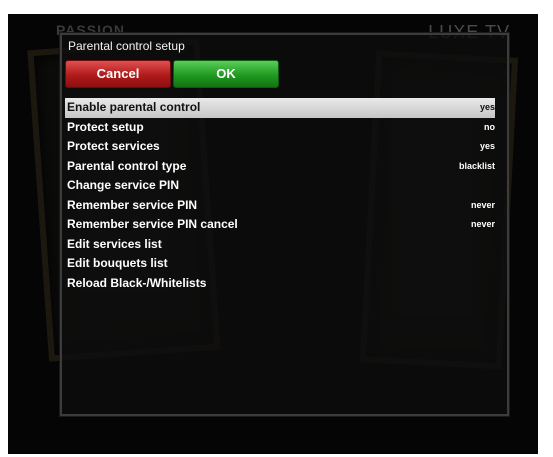 The width and height of the screenshot is (553, 457). I want to click on setting-edit-bouquets-list: Edit bouquets list, so click(280, 264).